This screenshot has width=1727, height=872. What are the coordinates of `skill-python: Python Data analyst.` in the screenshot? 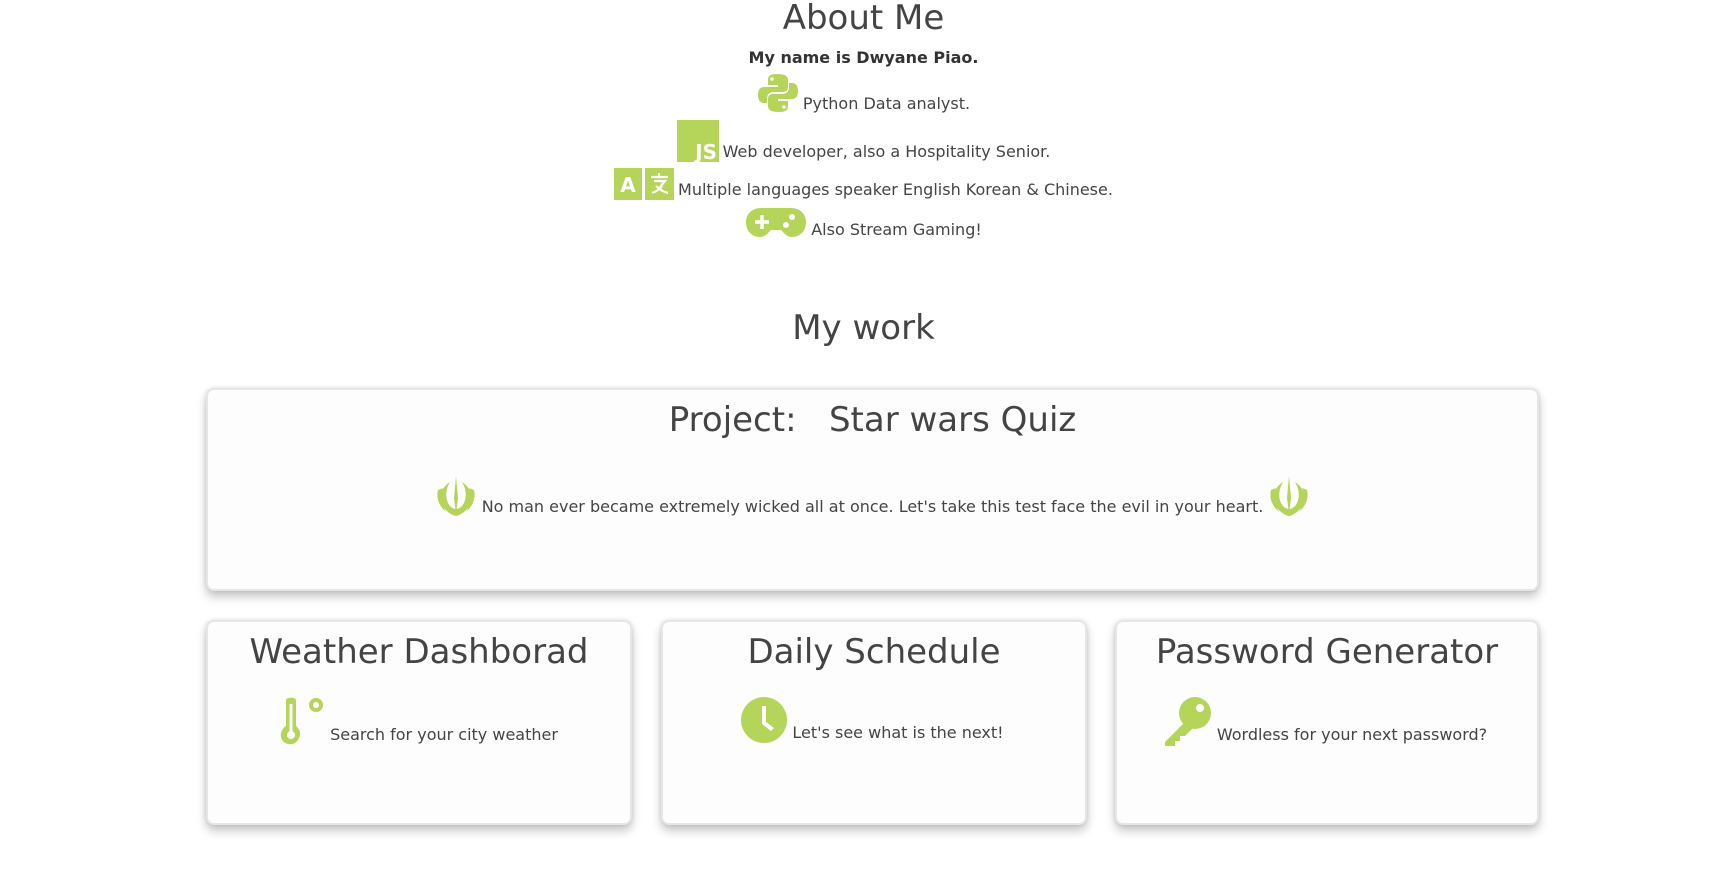 It's located at (863, 93).